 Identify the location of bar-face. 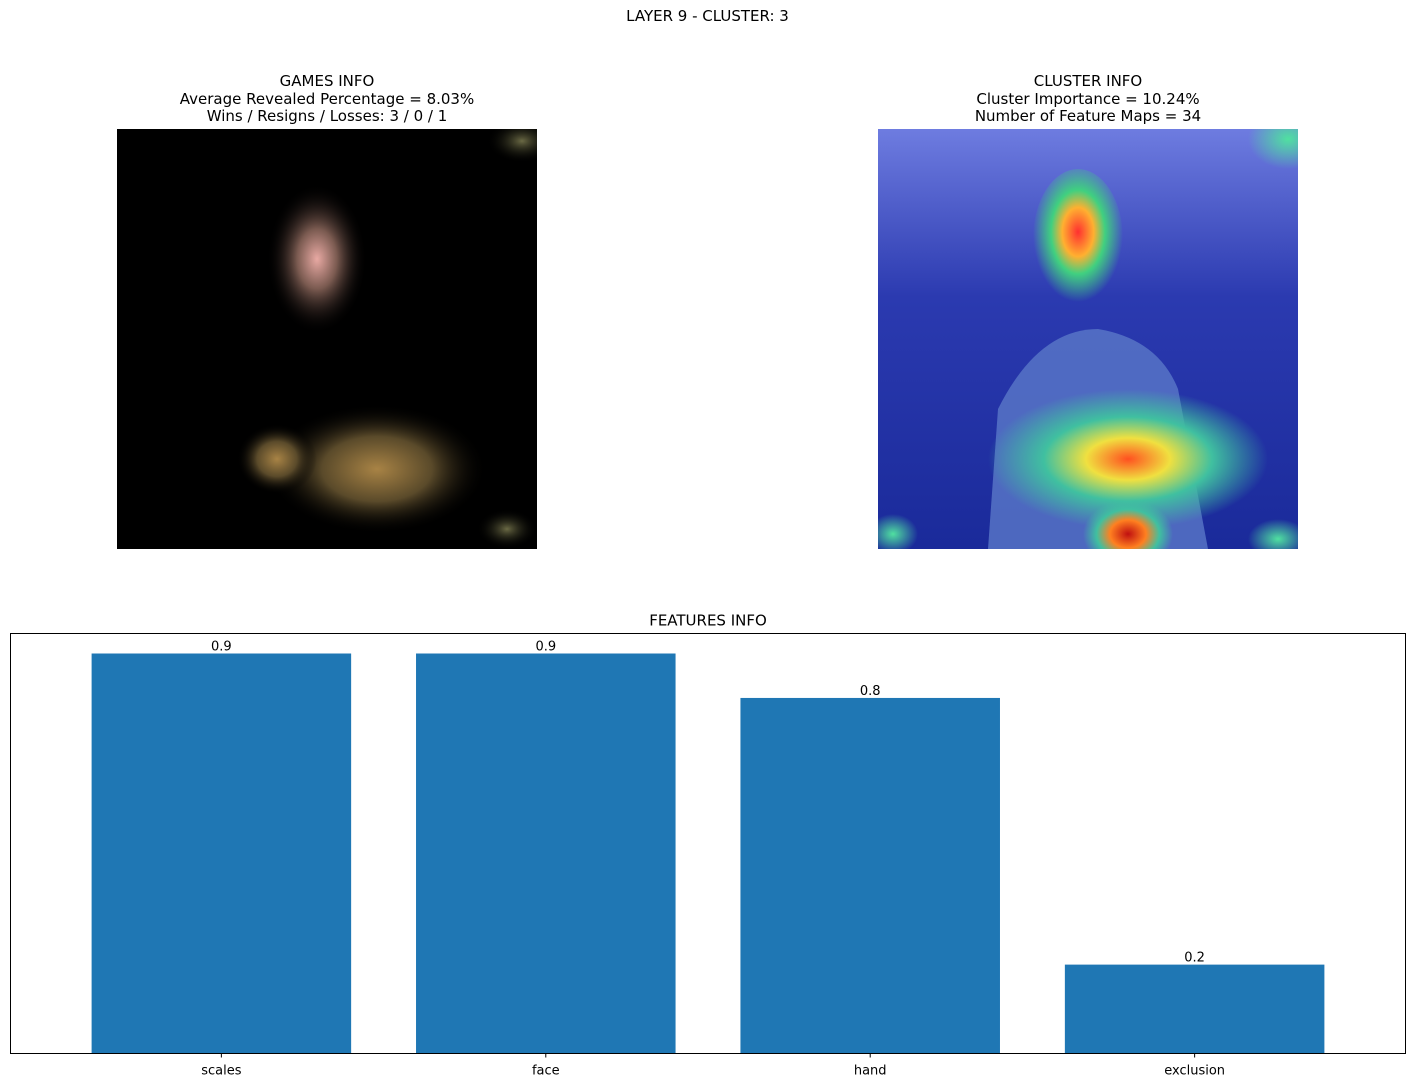
(546, 853).